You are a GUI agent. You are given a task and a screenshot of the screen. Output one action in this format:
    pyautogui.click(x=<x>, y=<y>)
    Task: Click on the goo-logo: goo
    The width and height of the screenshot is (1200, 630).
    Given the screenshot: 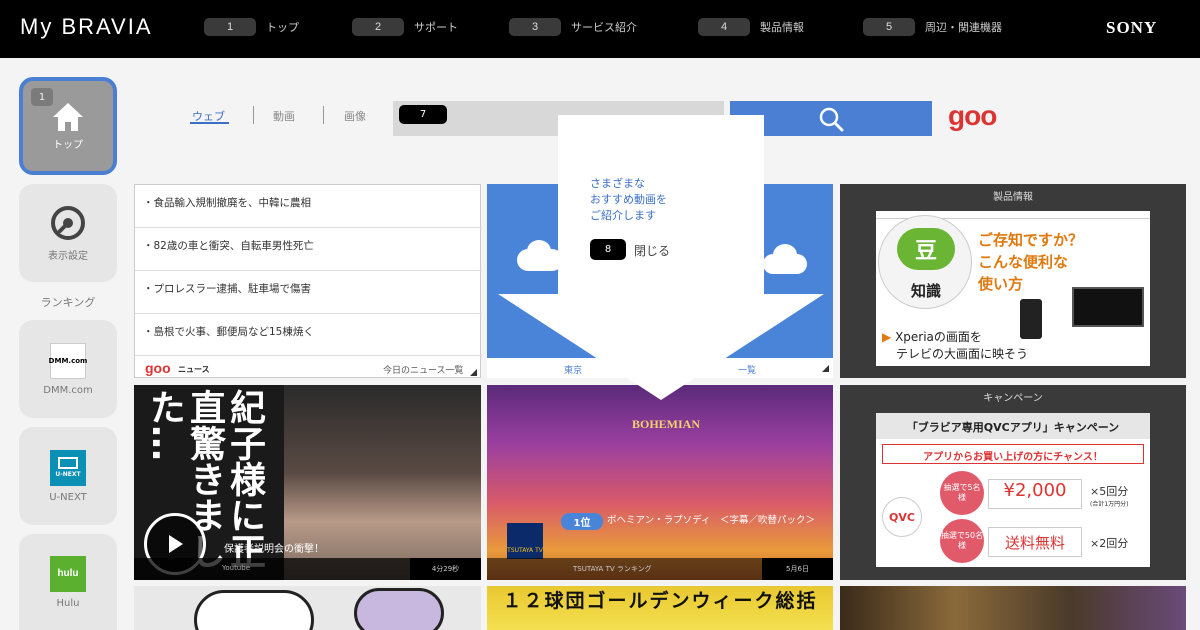 What is the action you would take?
    pyautogui.click(x=972, y=115)
    